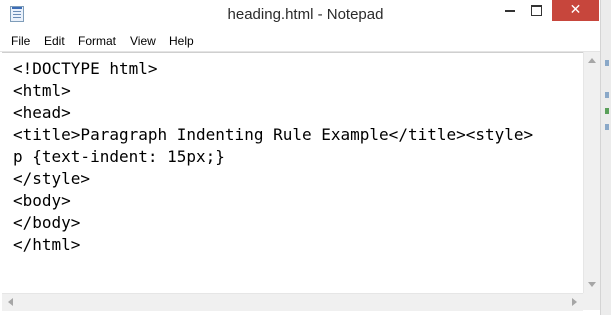  Describe the element at coordinates (143, 41) in the screenshot. I see `menu-view: View` at that location.